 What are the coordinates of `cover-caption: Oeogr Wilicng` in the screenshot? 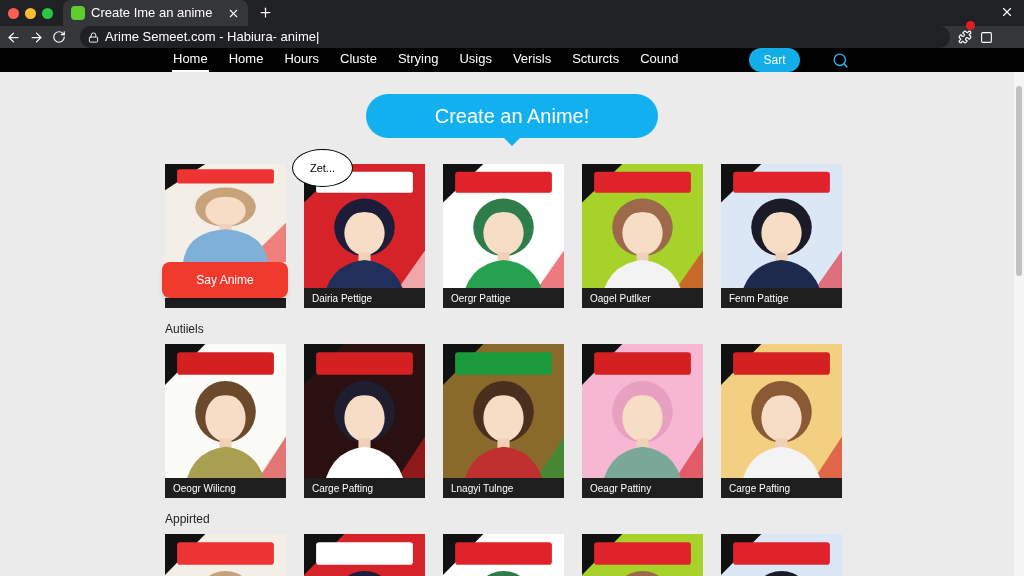 It's located at (204, 488).